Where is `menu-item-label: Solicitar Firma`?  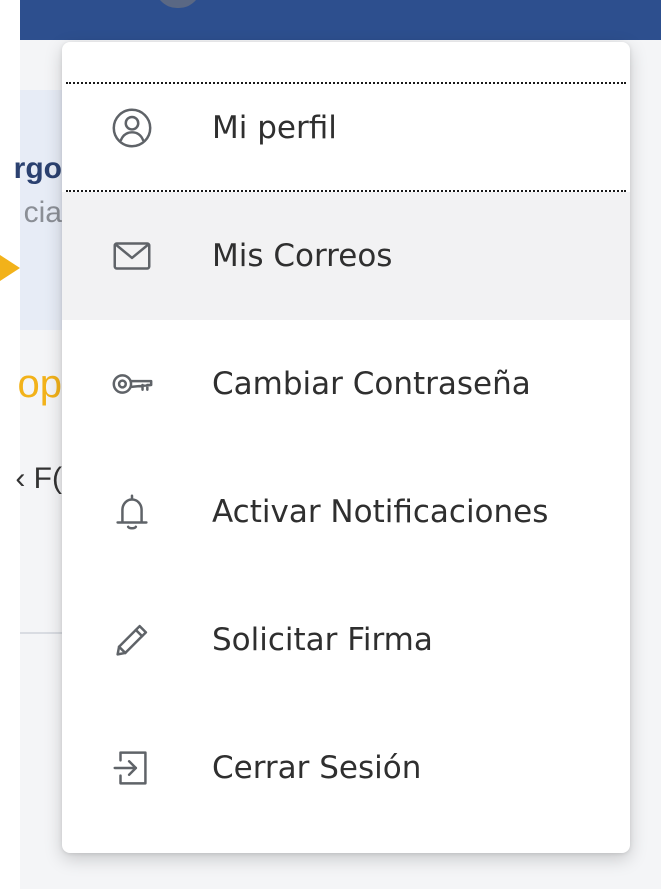 menu-item-label: Solicitar Firma is located at coordinates (322, 640).